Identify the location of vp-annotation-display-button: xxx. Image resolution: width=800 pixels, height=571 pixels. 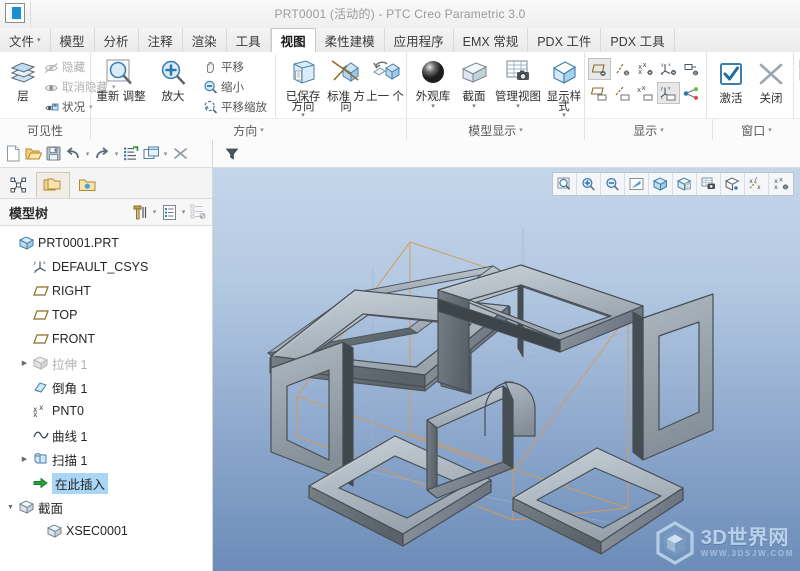
(781, 184).